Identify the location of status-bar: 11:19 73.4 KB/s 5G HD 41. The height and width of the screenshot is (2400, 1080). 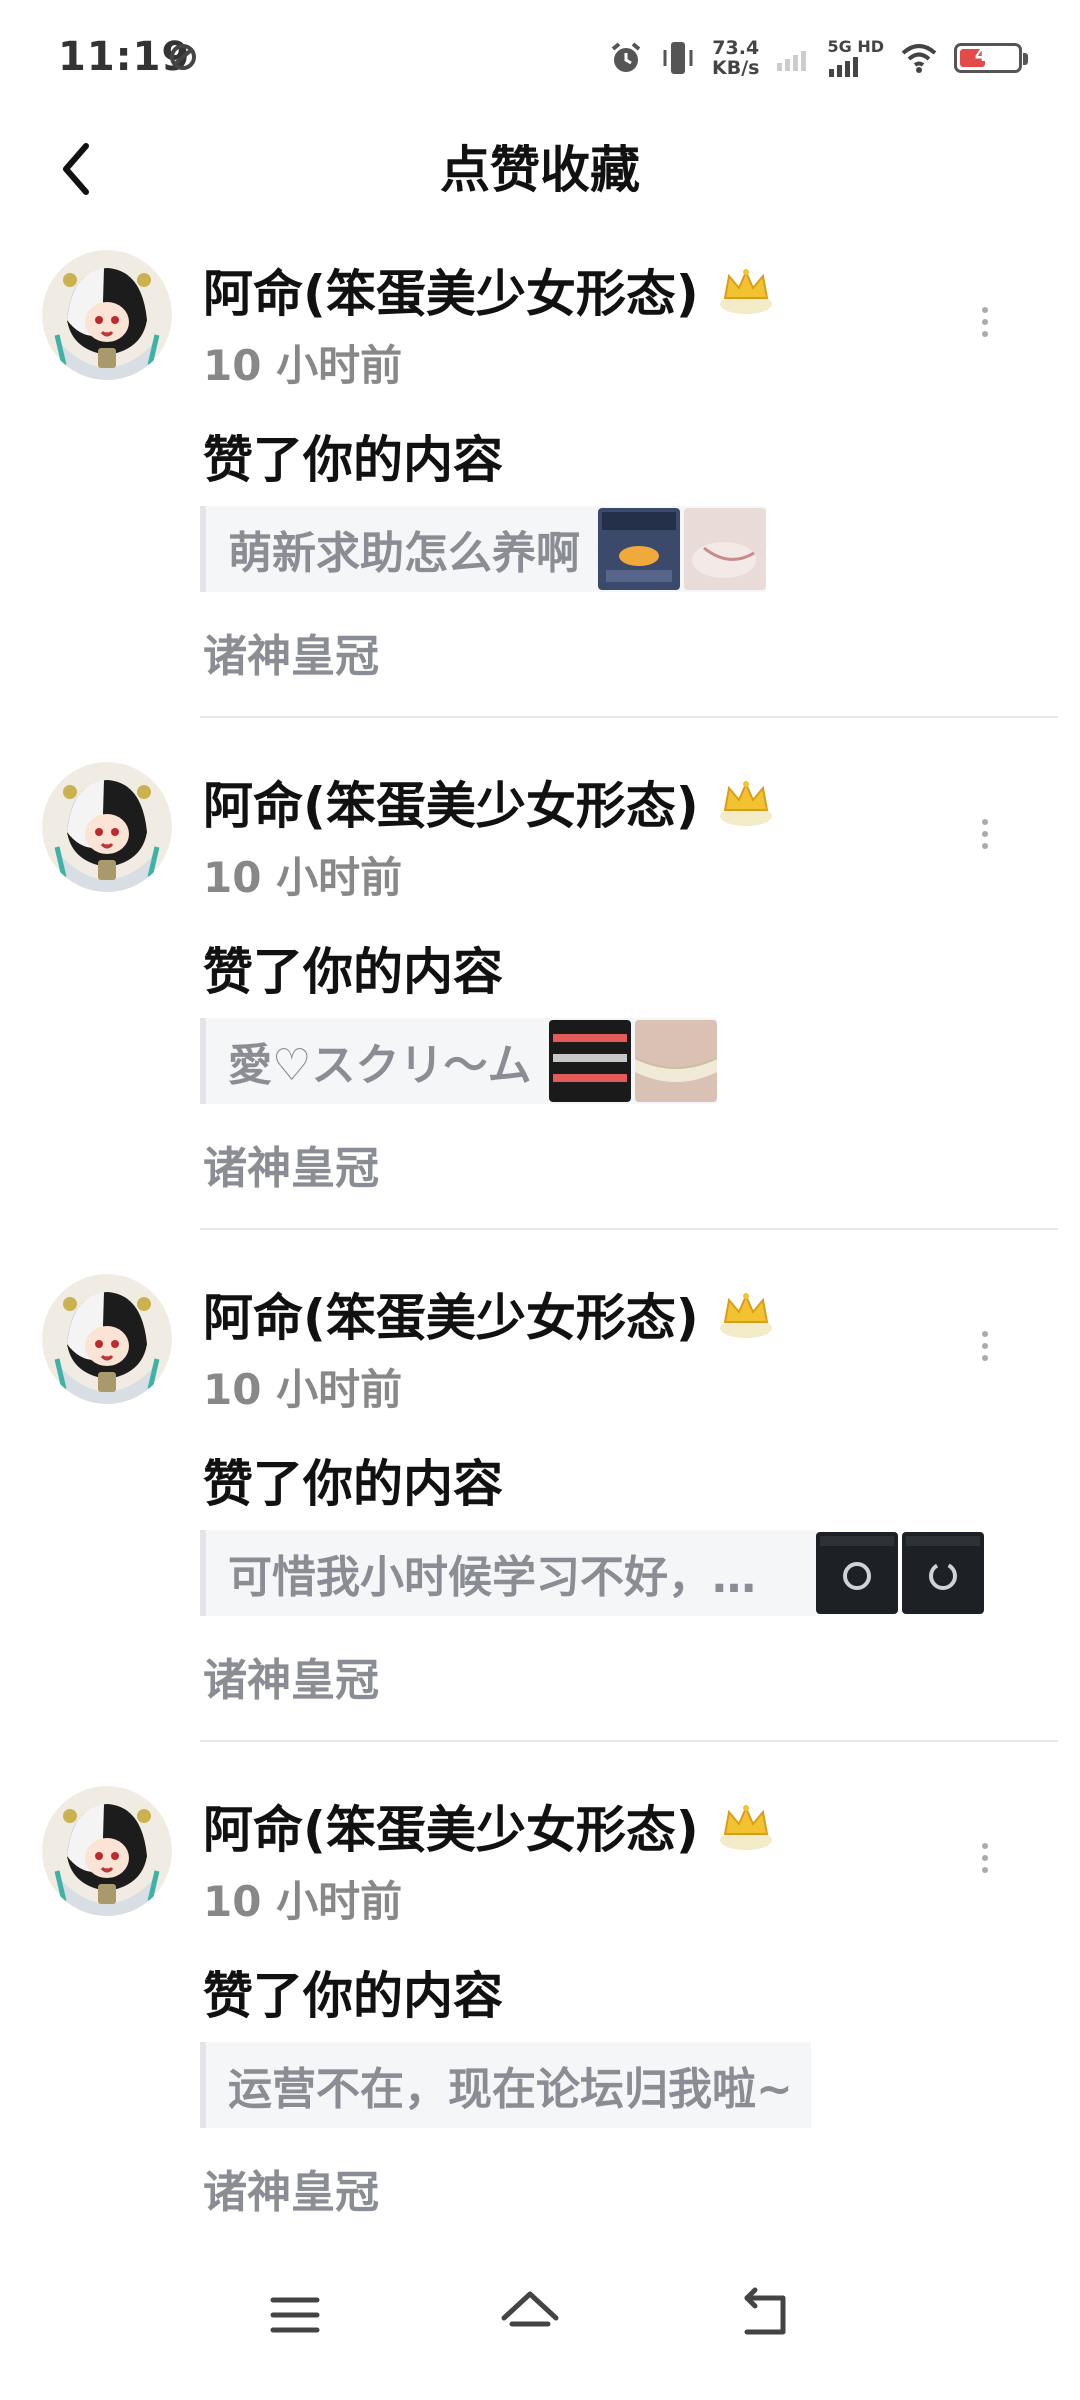
(540, 59).